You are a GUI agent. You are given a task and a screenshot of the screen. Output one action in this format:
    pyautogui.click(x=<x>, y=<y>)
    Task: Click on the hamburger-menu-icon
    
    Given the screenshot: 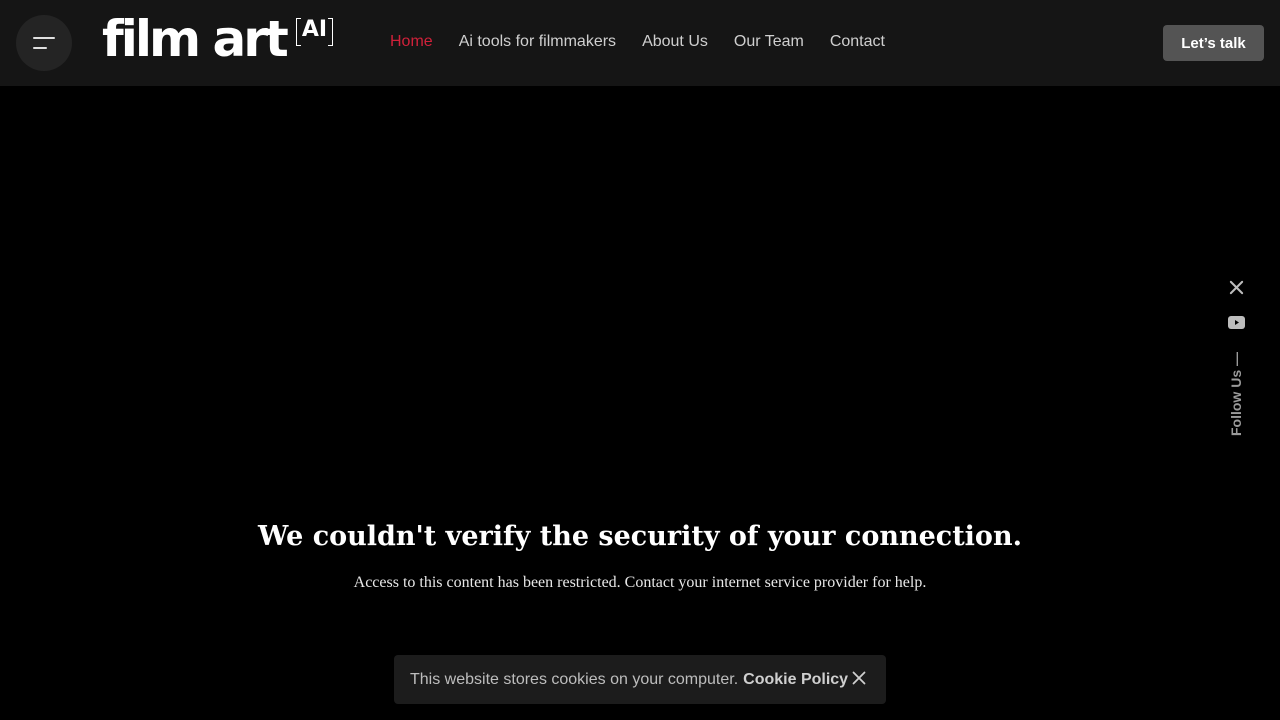 What is the action you would take?
    pyautogui.click(x=44, y=38)
    